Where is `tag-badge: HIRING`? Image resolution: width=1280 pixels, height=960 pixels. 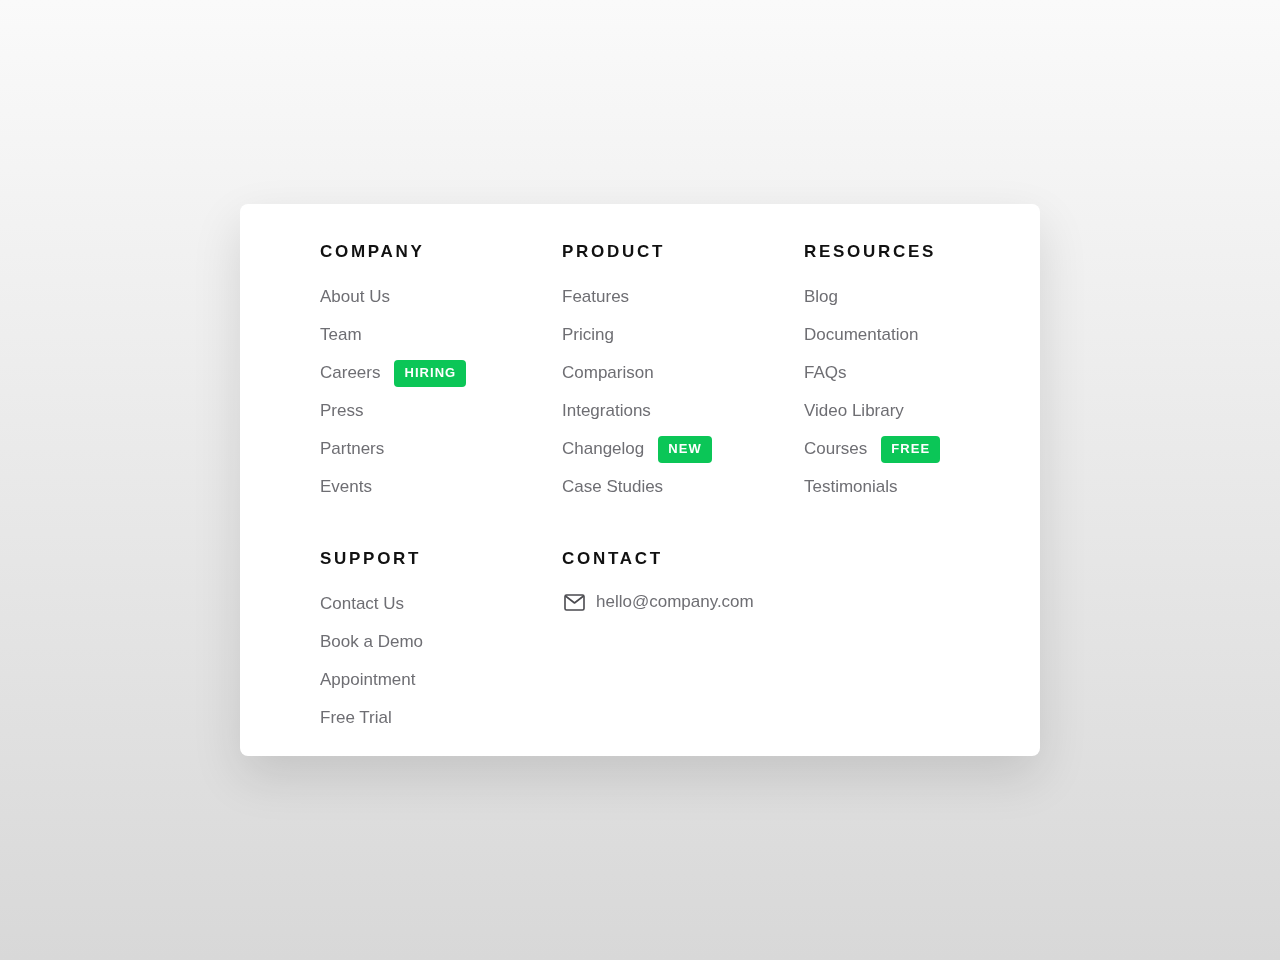 tag-badge: HIRING is located at coordinates (430, 373).